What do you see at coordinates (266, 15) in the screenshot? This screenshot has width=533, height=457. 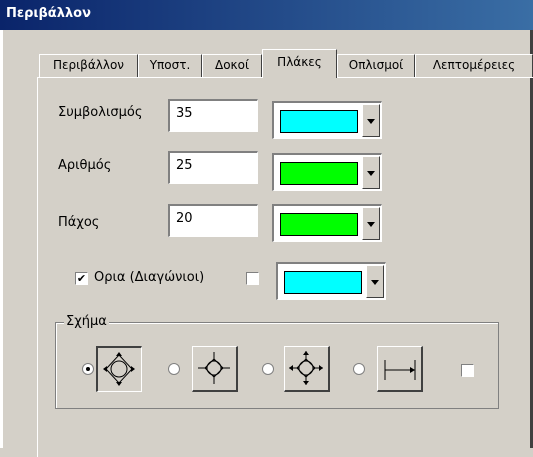 I see `title-bar: Περιβάλλον` at bounding box center [266, 15].